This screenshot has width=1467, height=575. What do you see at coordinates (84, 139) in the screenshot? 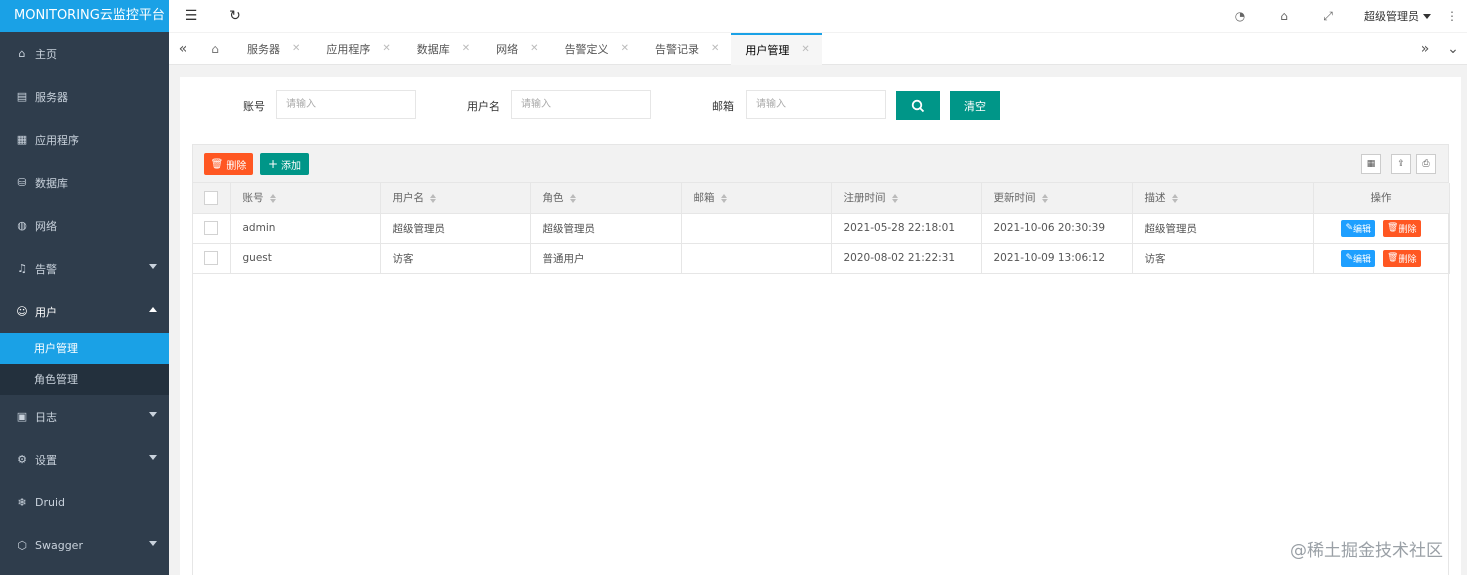
I see `sidebar-item-application: ▦ 应用程序` at bounding box center [84, 139].